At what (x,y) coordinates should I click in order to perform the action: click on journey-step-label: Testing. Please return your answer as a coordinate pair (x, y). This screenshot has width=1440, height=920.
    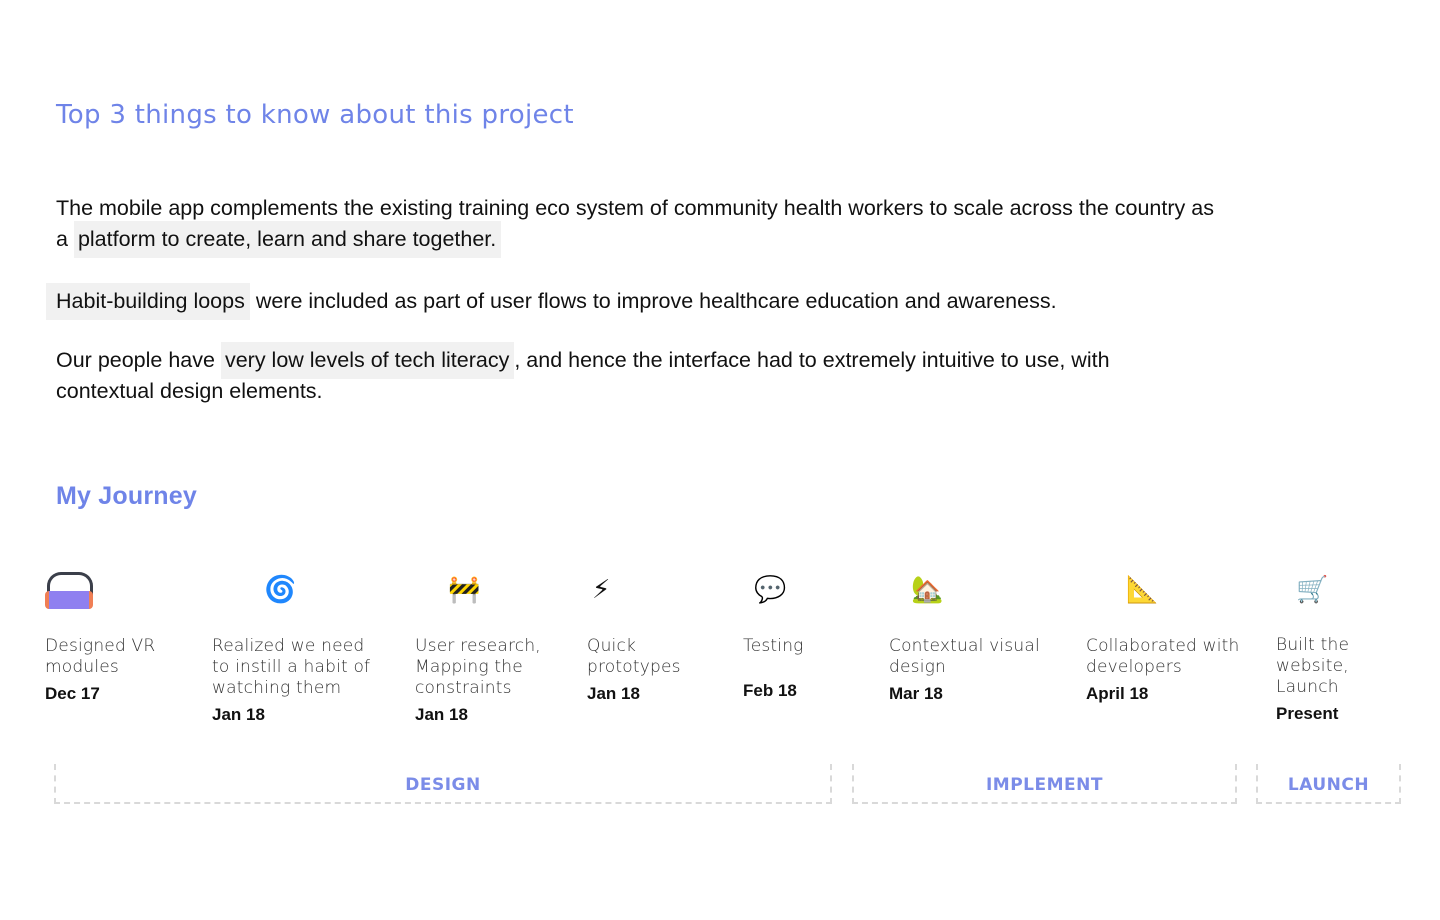
    Looking at the image, I should click on (773, 646).